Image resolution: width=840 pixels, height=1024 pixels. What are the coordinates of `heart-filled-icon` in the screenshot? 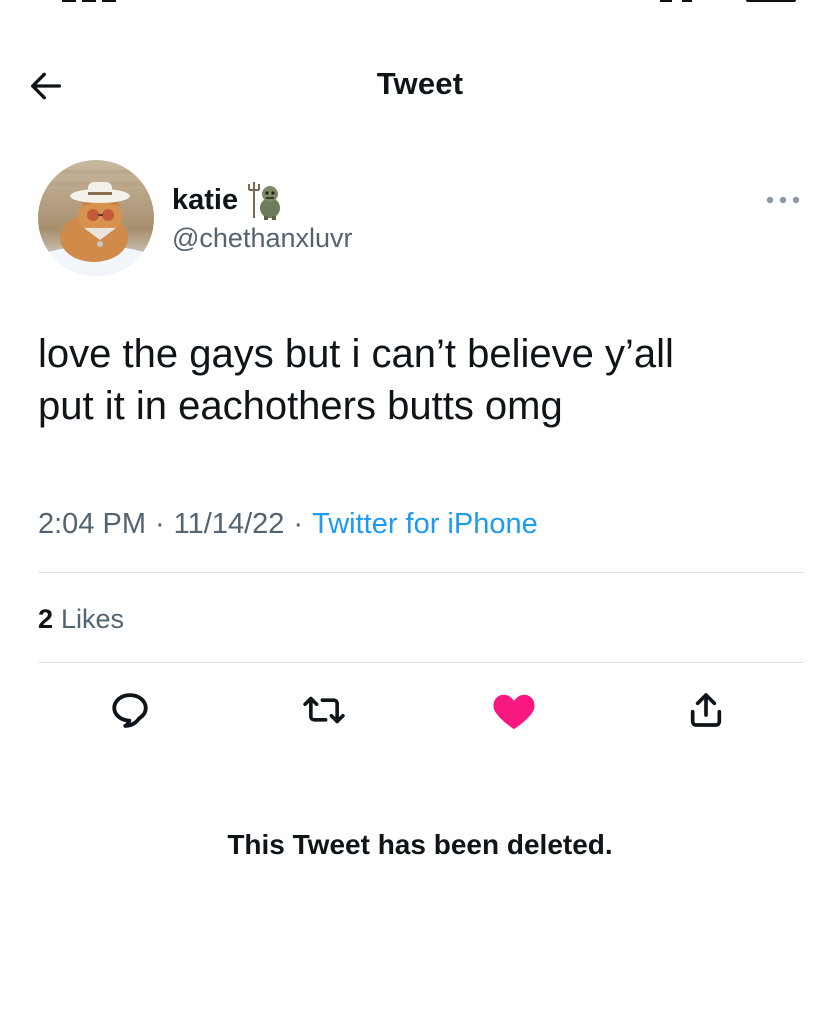 It's located at (514, 712).